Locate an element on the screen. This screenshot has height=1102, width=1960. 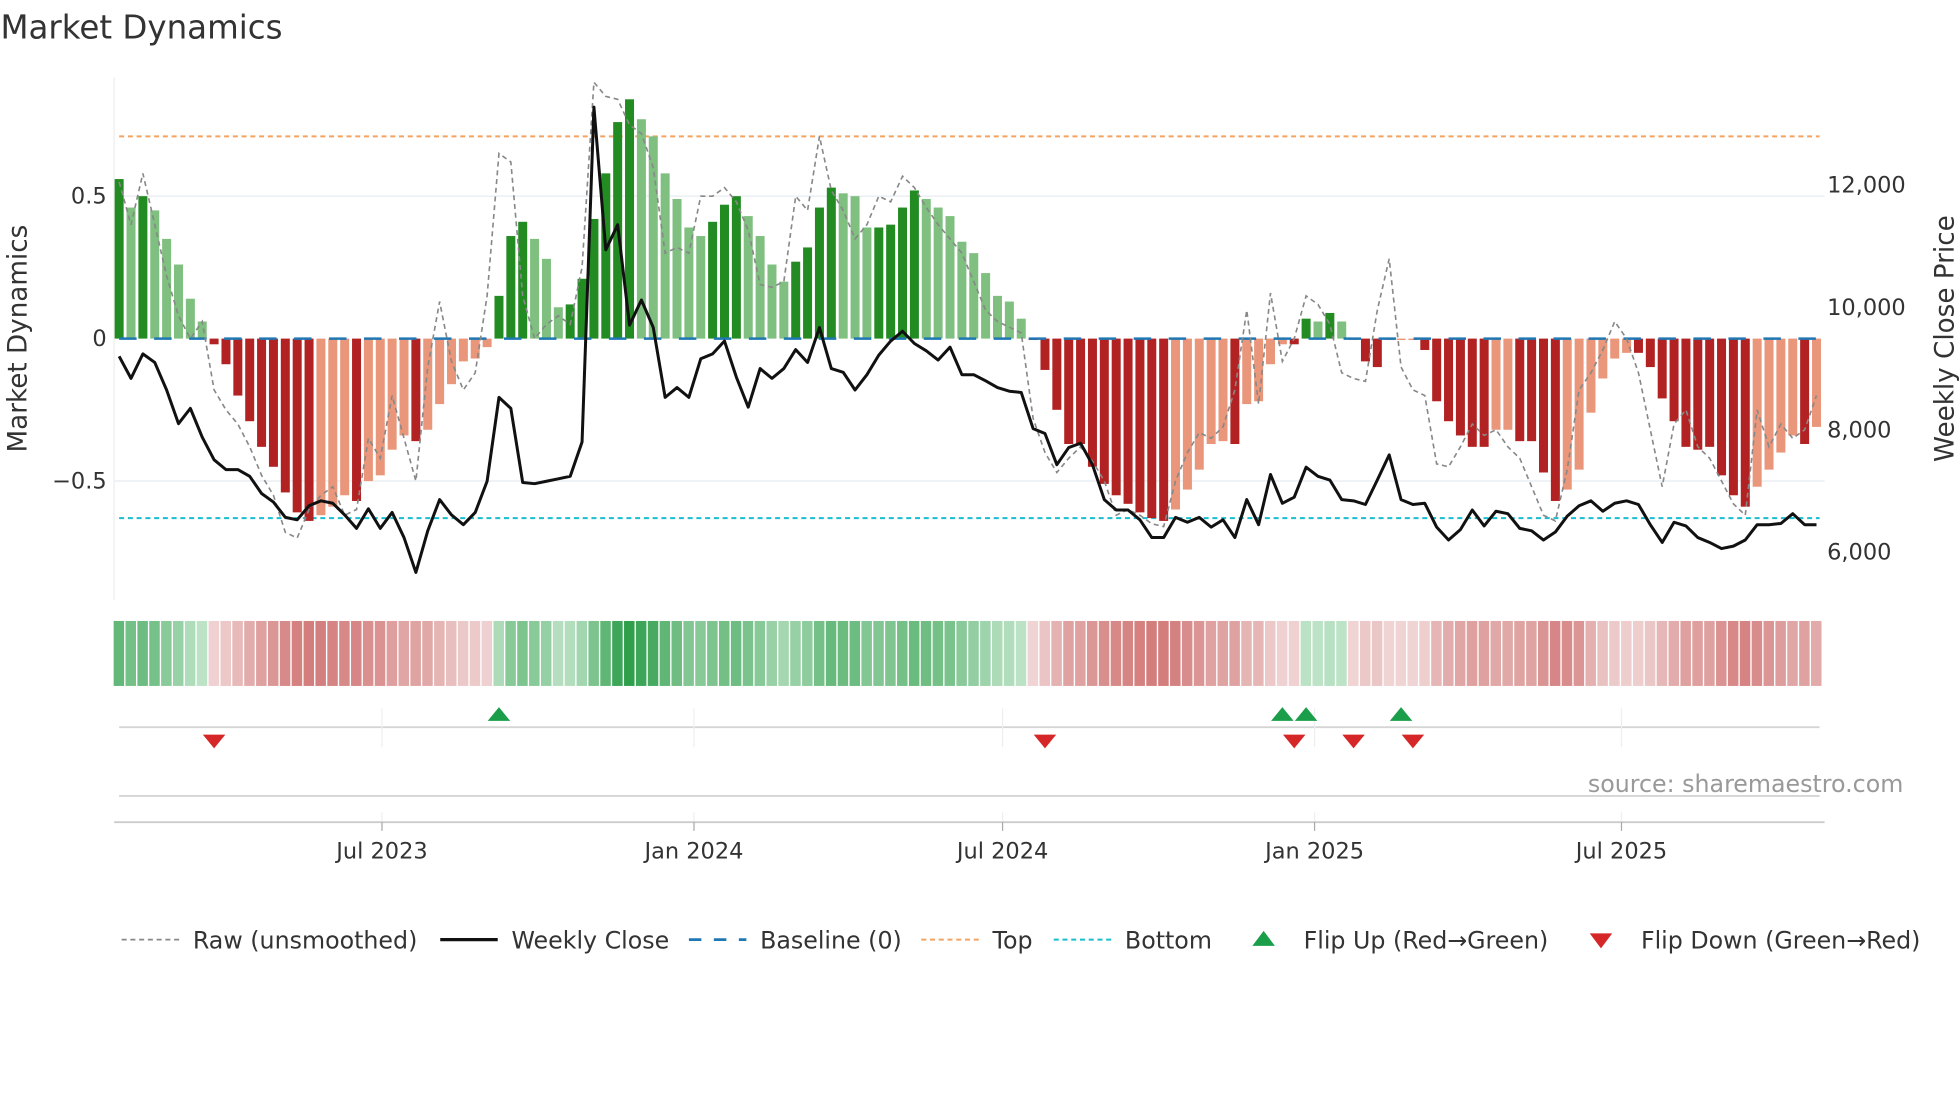
left-tick-label: 0.5 is located at coordinates (89, 197).